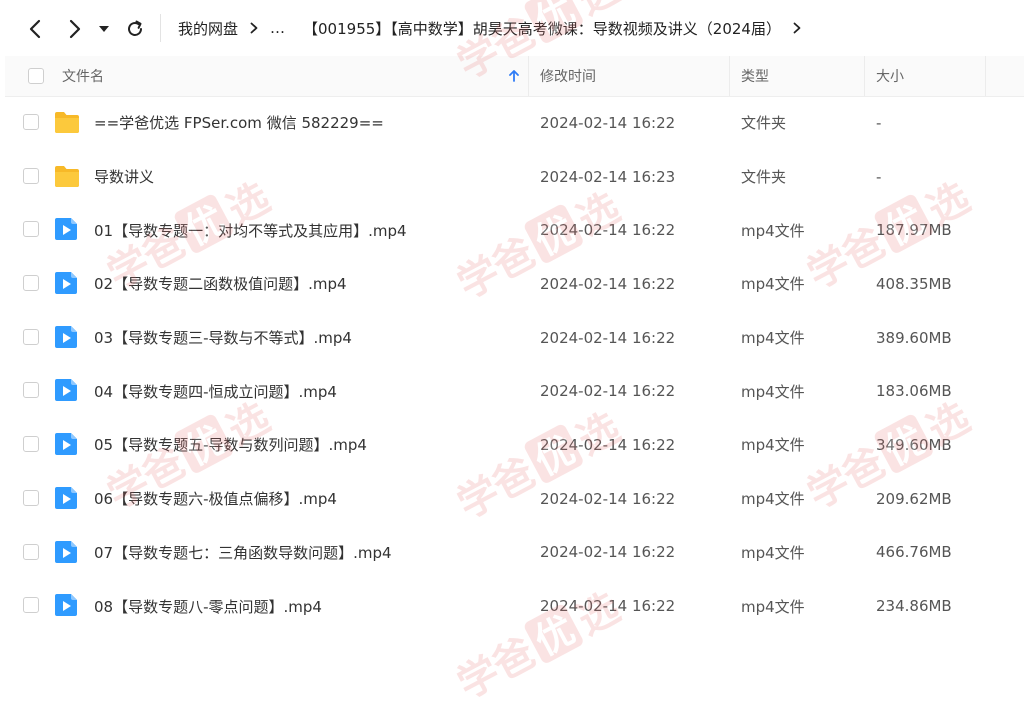  Describe the element at coordinates (914, 391) in the screenshot. I see `file-size: 183.06MB` at that location.